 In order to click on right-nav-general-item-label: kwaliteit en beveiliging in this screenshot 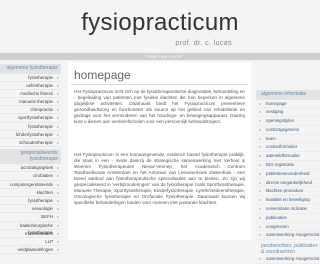, I will do `click(288, 200)`.